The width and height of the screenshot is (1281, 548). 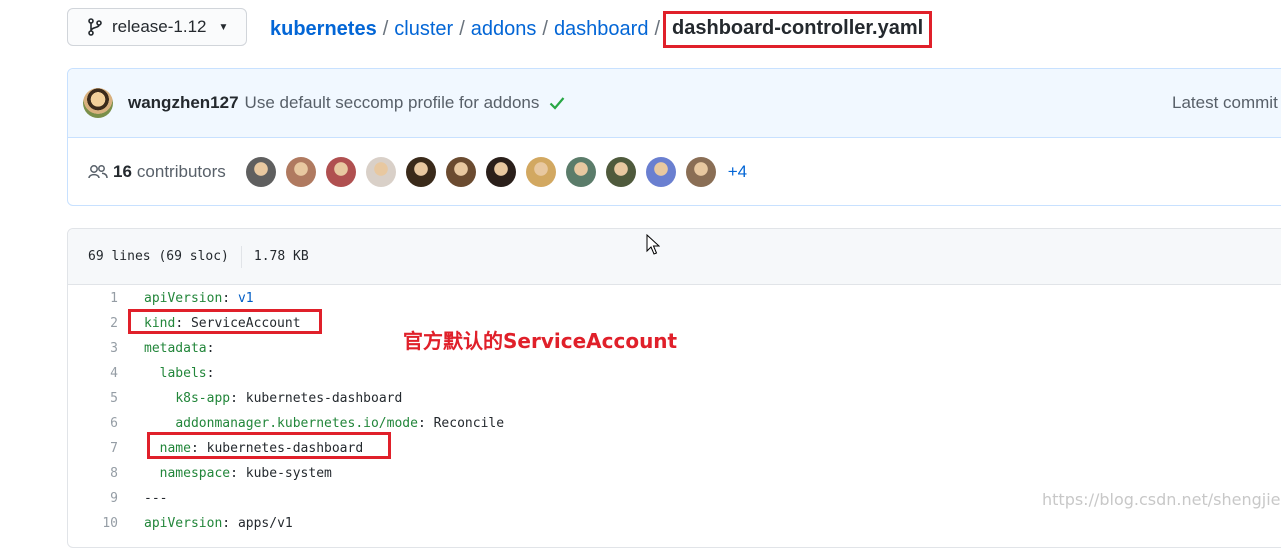 I want to click on contributors-row: 16 contributors +4, so click(x=674, y=172).